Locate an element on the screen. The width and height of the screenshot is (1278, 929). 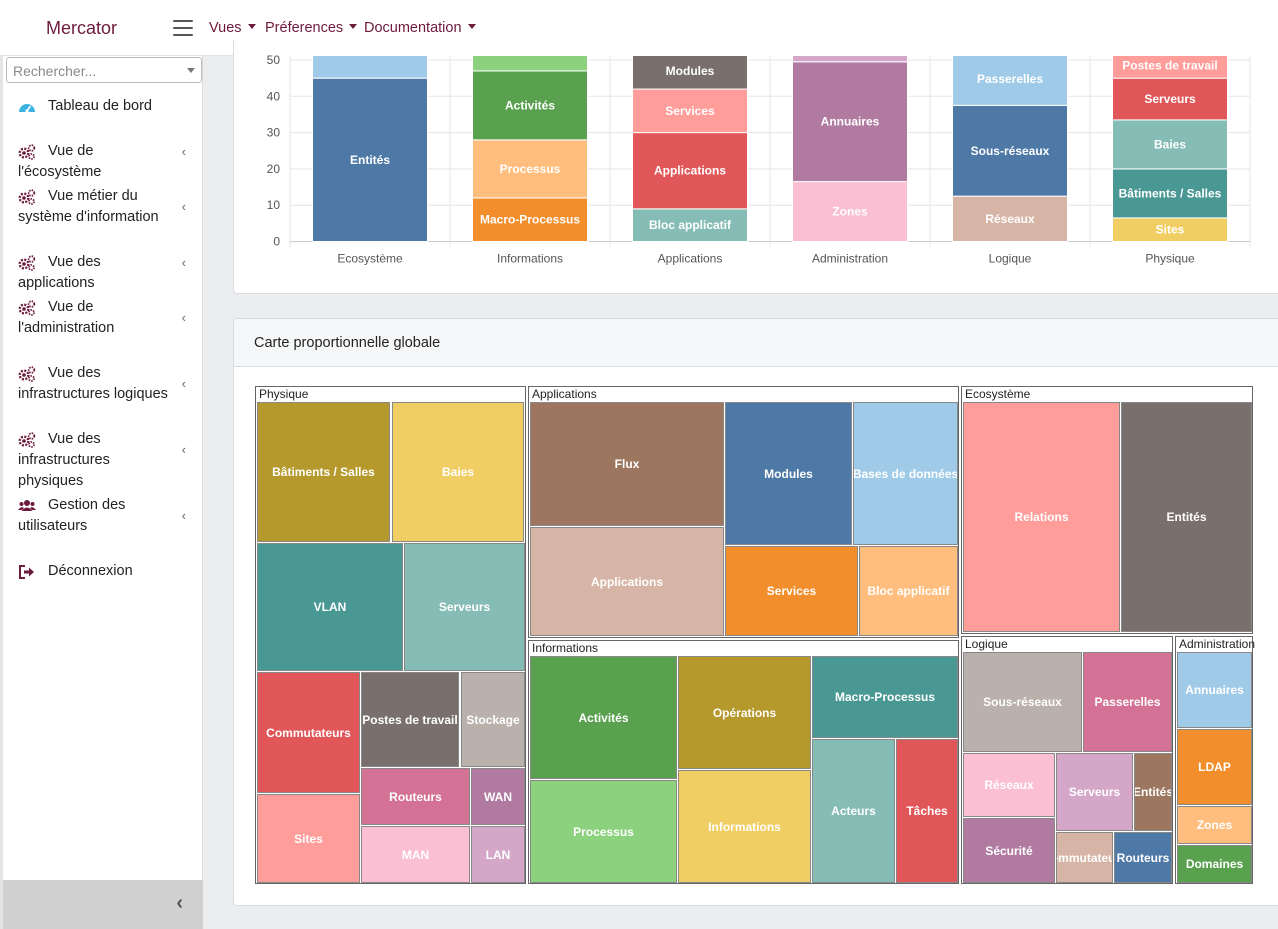
treemap-cell-label: Sous-réseaux is located at coordinates (1022, 702).